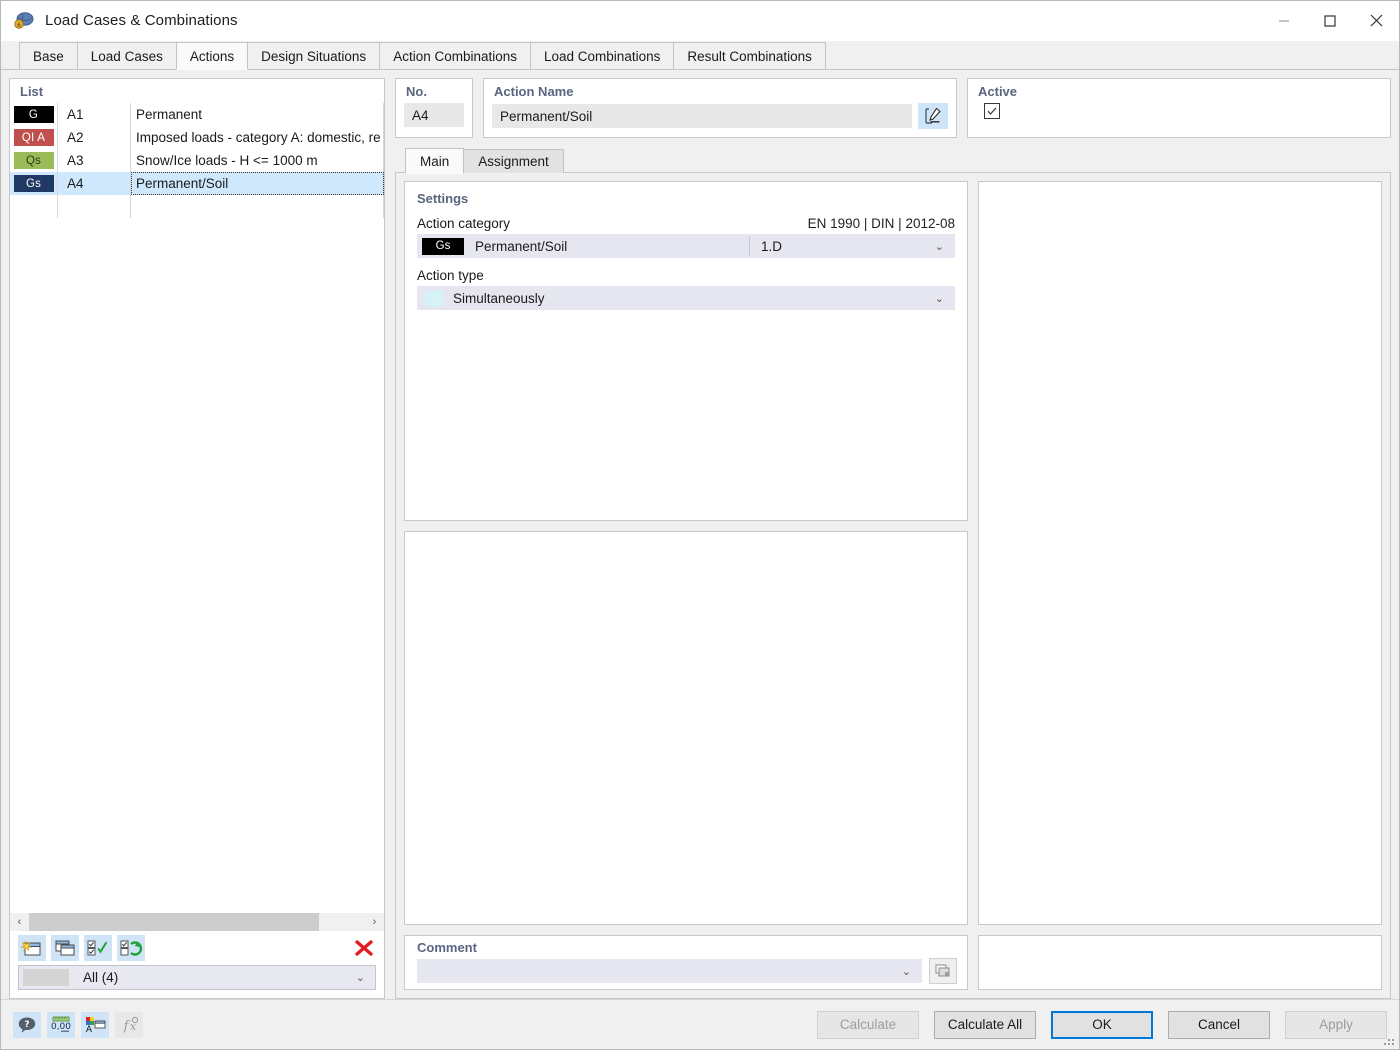 Image resolution: width=1400 pixels, height=1050 pixels. I want to click on action-category-badge: Gs, so click(443, 246).